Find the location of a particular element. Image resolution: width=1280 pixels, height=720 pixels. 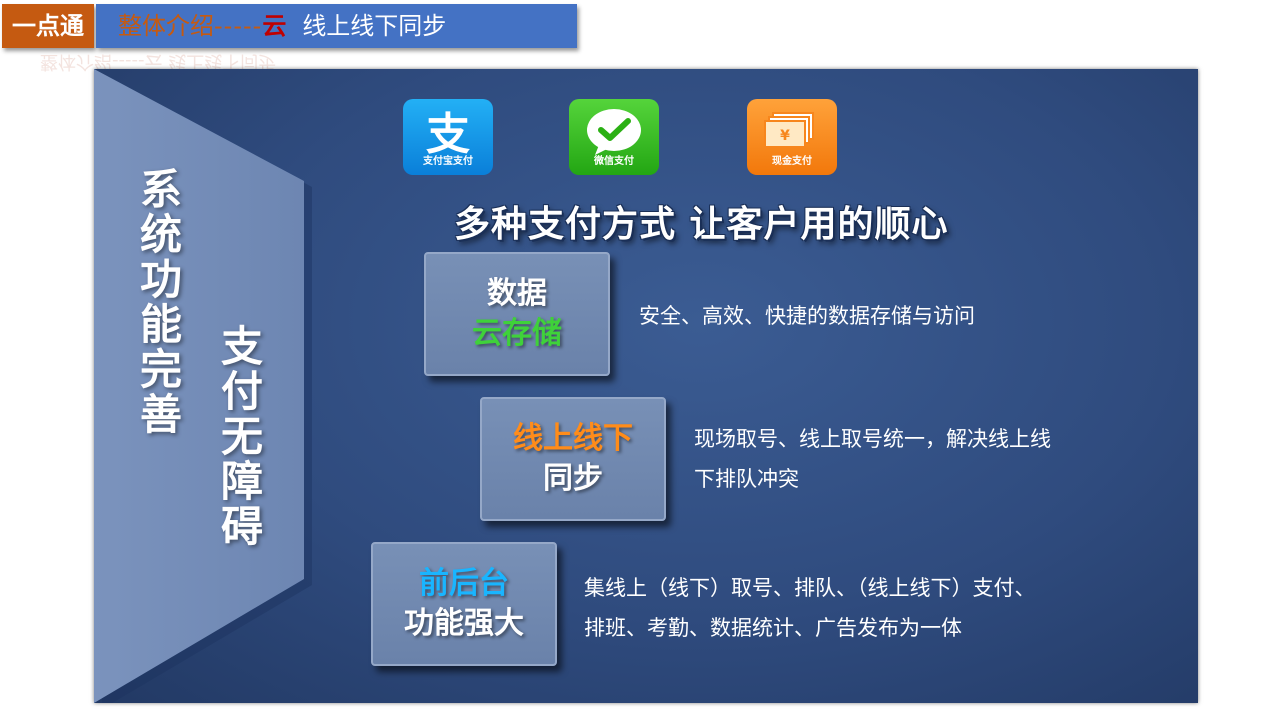

feature-desc-line1: 安全、高效、快捷的数据存储与访问 is located at coordinates (807, 316).